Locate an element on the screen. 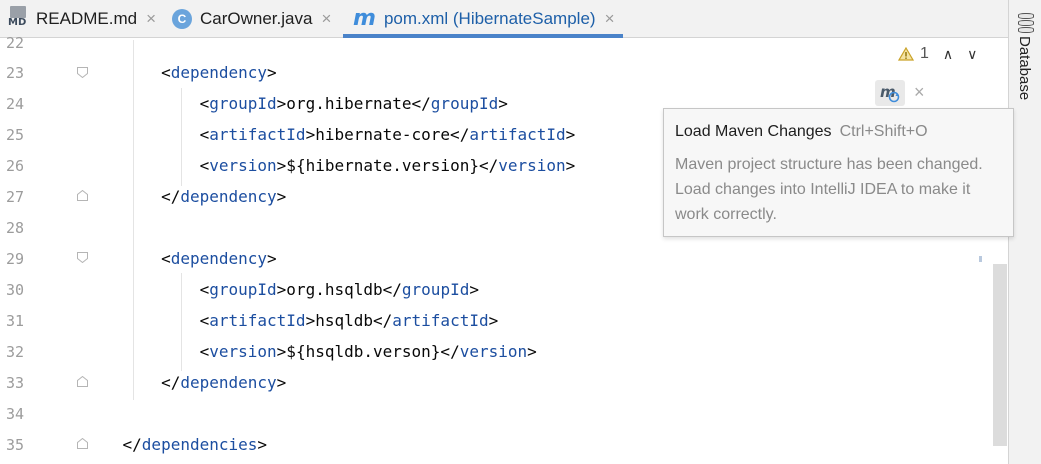  scroll-marker is located at coordinates (980, 259).